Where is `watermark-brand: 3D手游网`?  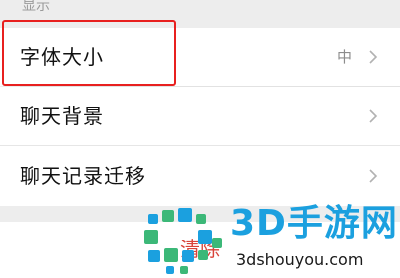
watermark-brand: 3D手游网 is located at coordinates (314, 223).